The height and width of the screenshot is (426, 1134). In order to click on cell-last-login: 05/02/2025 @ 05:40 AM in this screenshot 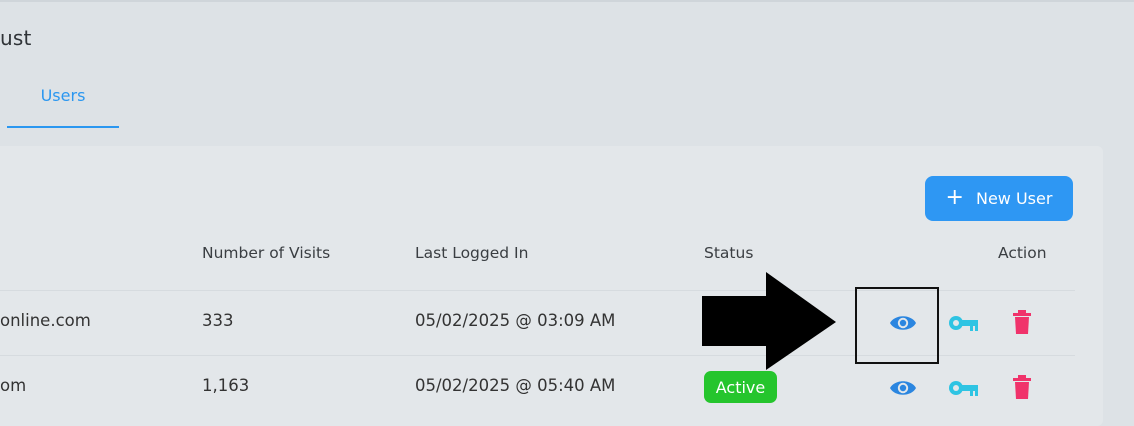, I will do `click(515, 385)`.